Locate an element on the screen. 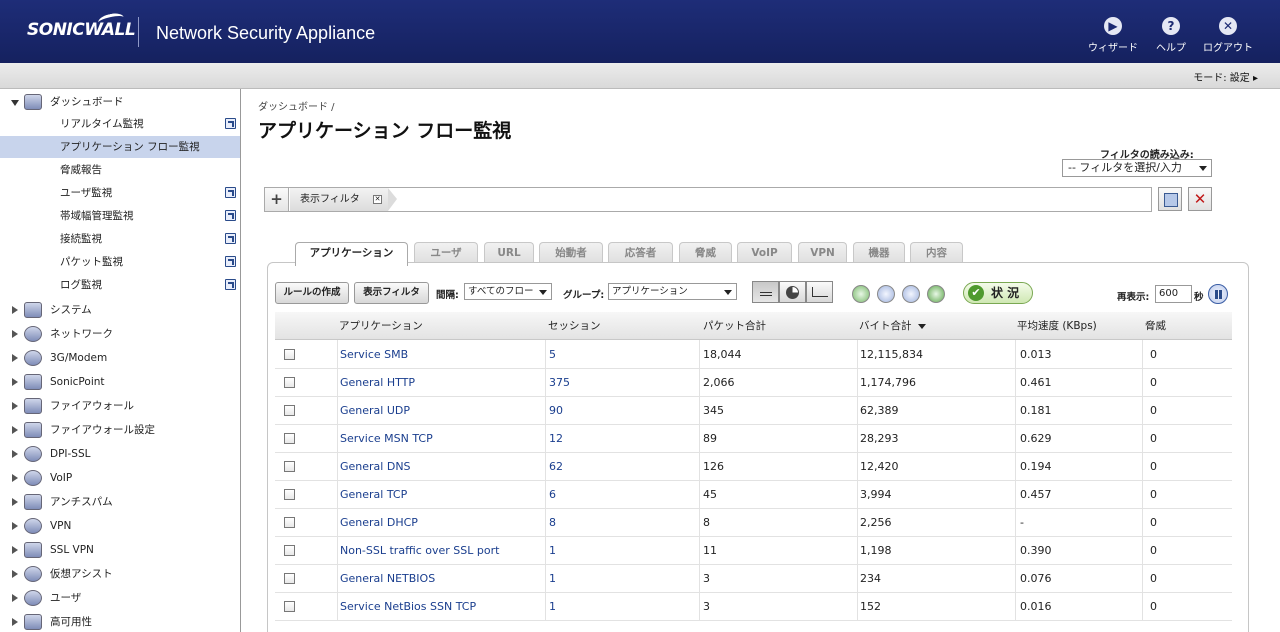 This screenshot has height=632, width=1280. sidebar-subitem-user-monitor: ユーザ監視 is located at coordinates (120, 193).